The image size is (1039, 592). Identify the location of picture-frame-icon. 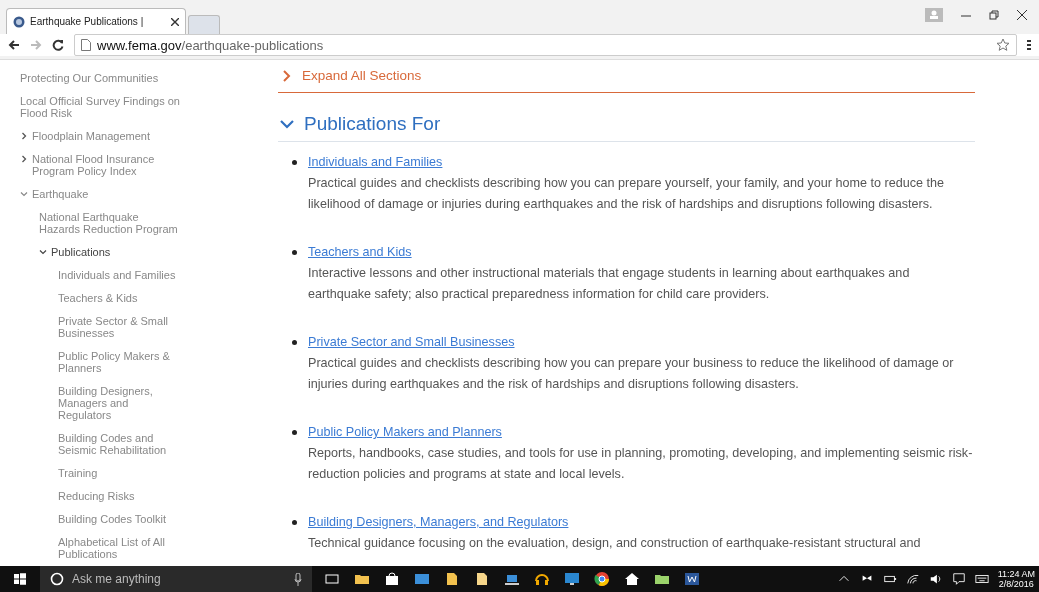
(422, 579).